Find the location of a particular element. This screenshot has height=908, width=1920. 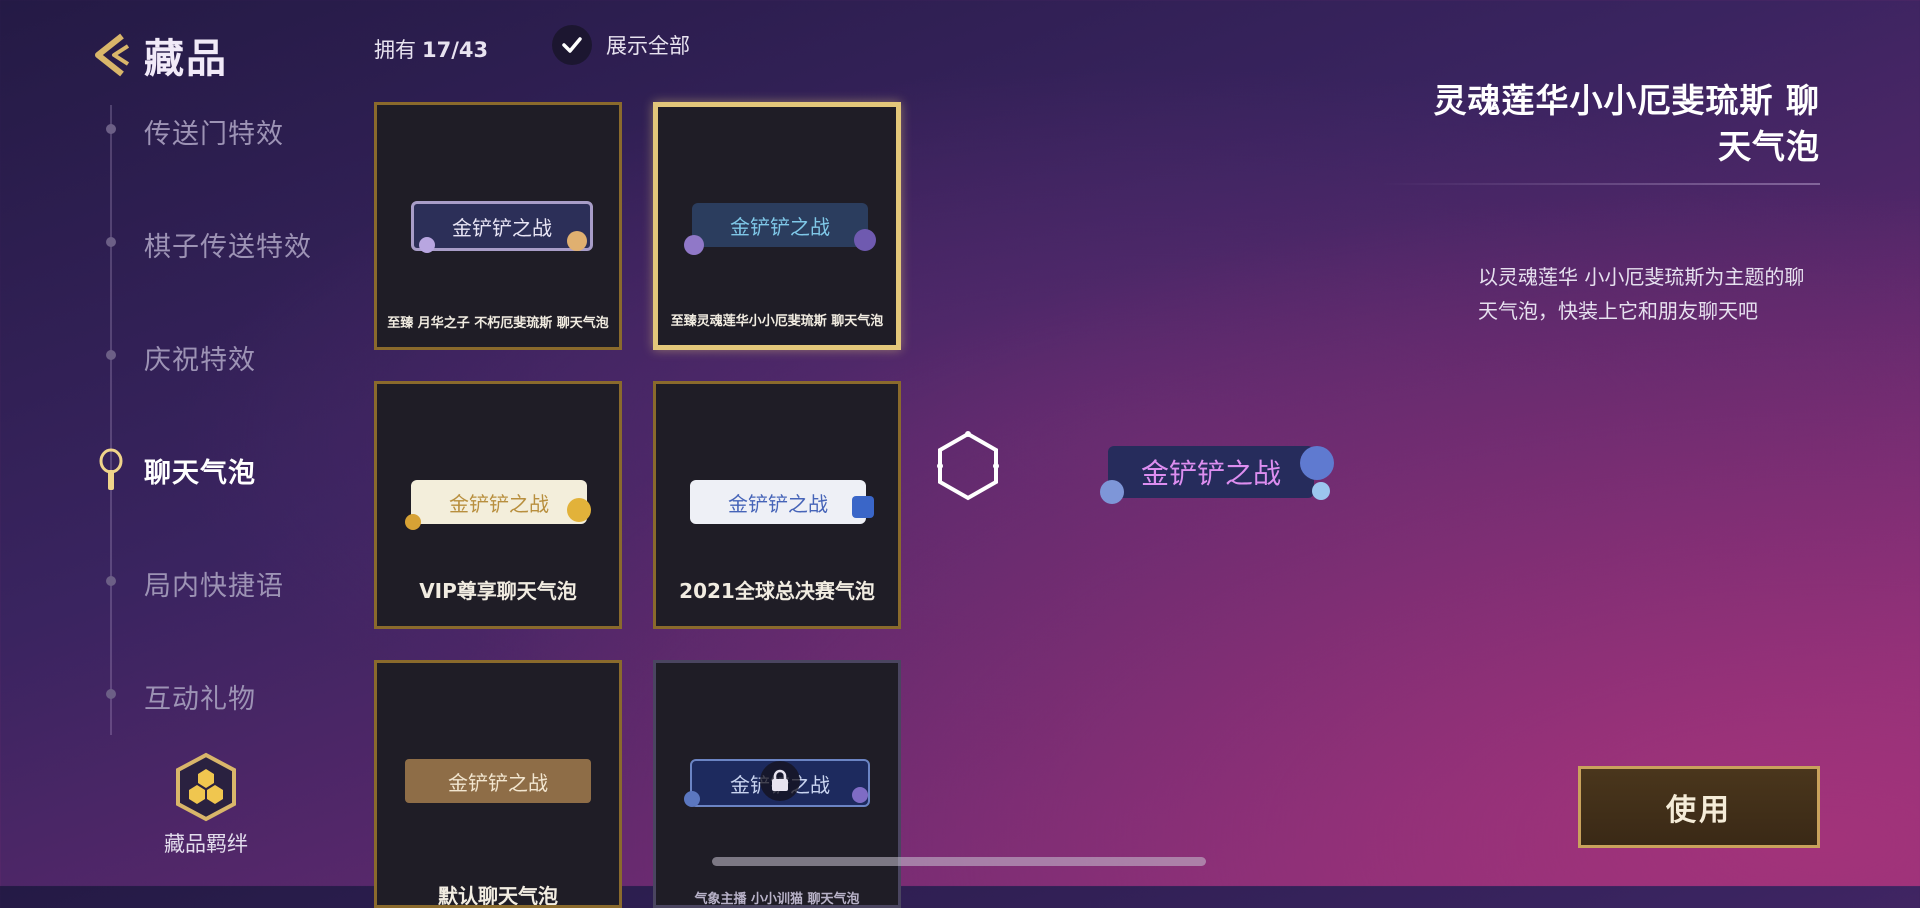

checkbox is located at coordinates (572, 45).